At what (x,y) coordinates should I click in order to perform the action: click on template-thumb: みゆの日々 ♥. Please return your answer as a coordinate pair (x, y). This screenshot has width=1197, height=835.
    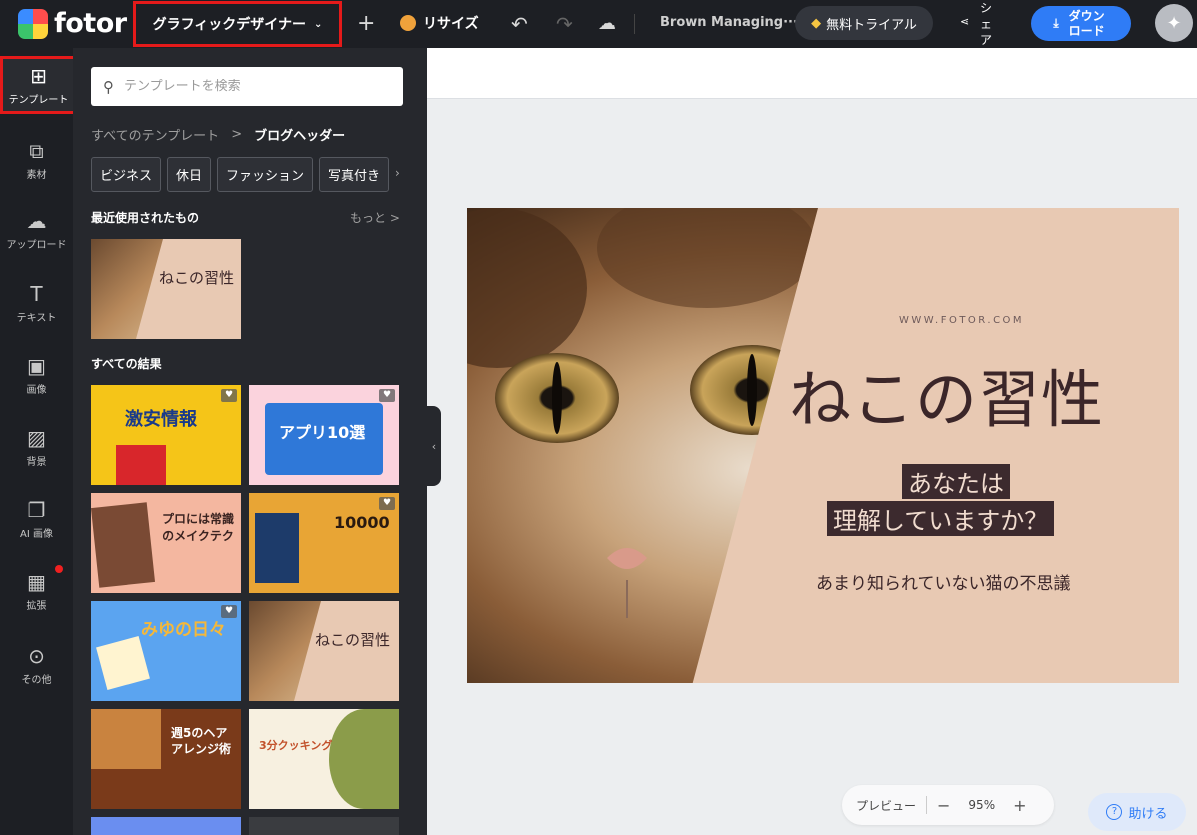
    Looking at the image, I should click on (166, 651).